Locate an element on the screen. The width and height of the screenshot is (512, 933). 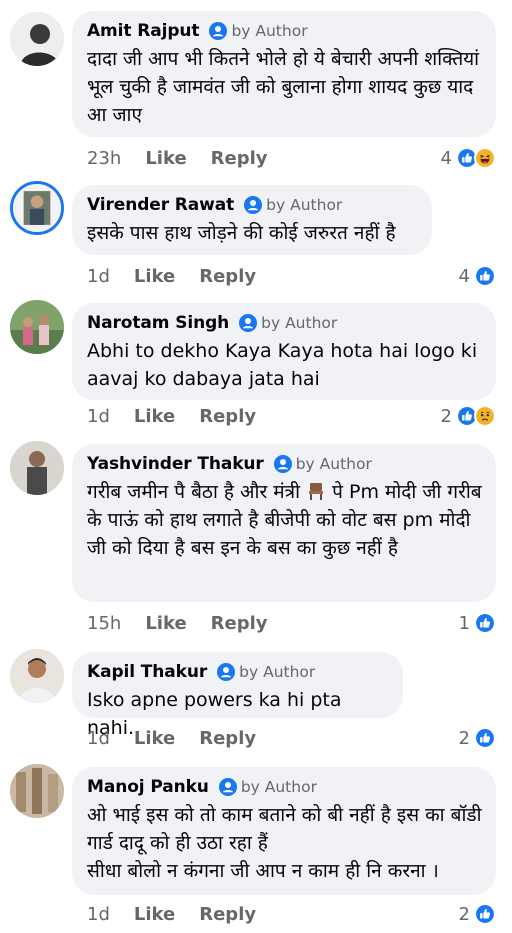
reaction-summary: 1 is located at coordinates (477, 623).